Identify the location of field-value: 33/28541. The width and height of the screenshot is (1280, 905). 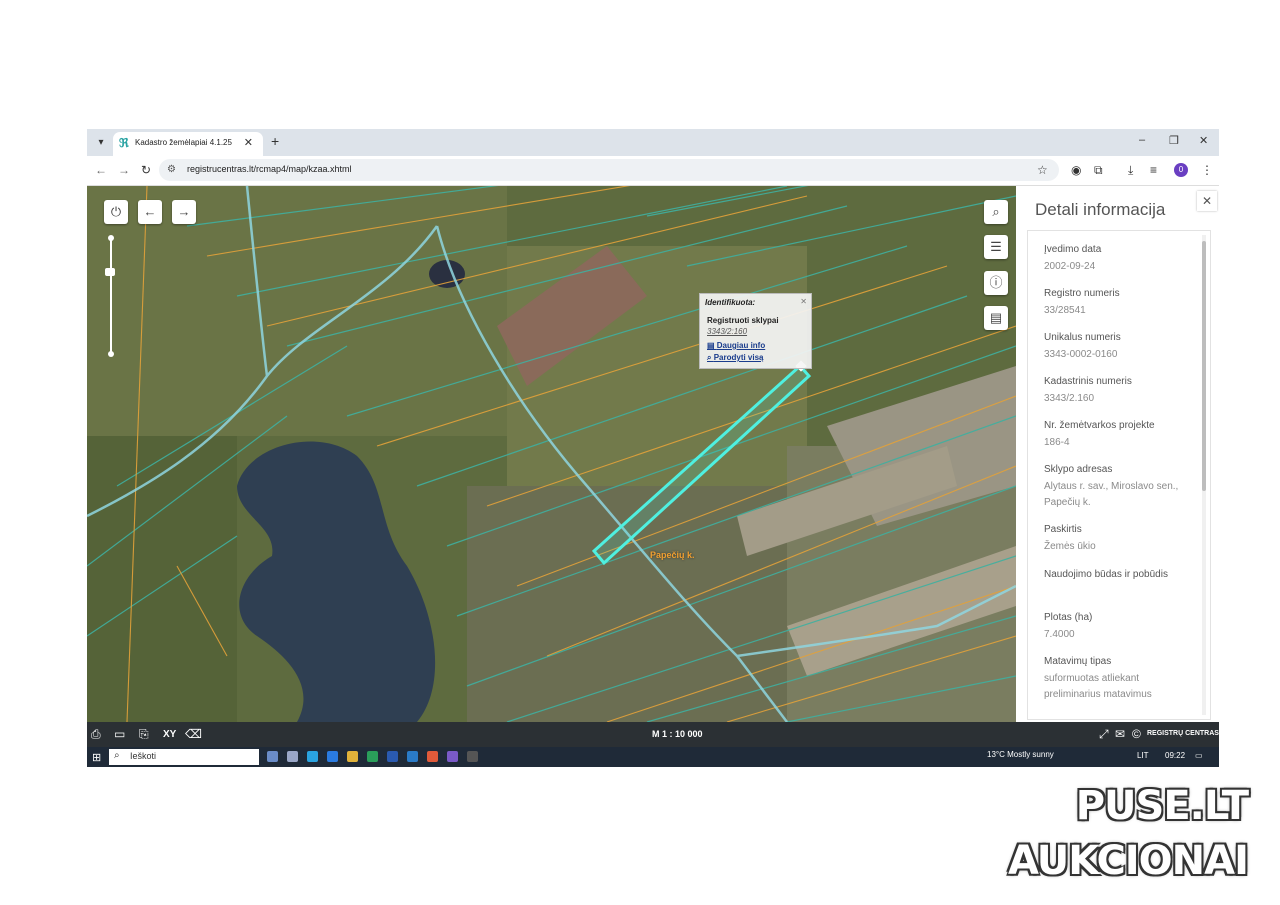
(1065, 310).